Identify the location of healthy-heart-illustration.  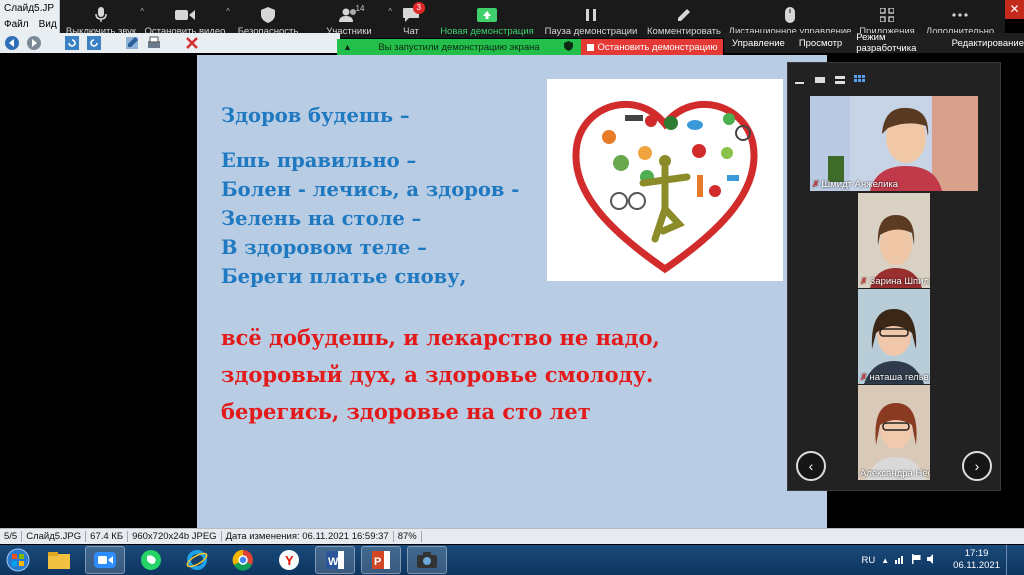
(665, 180).